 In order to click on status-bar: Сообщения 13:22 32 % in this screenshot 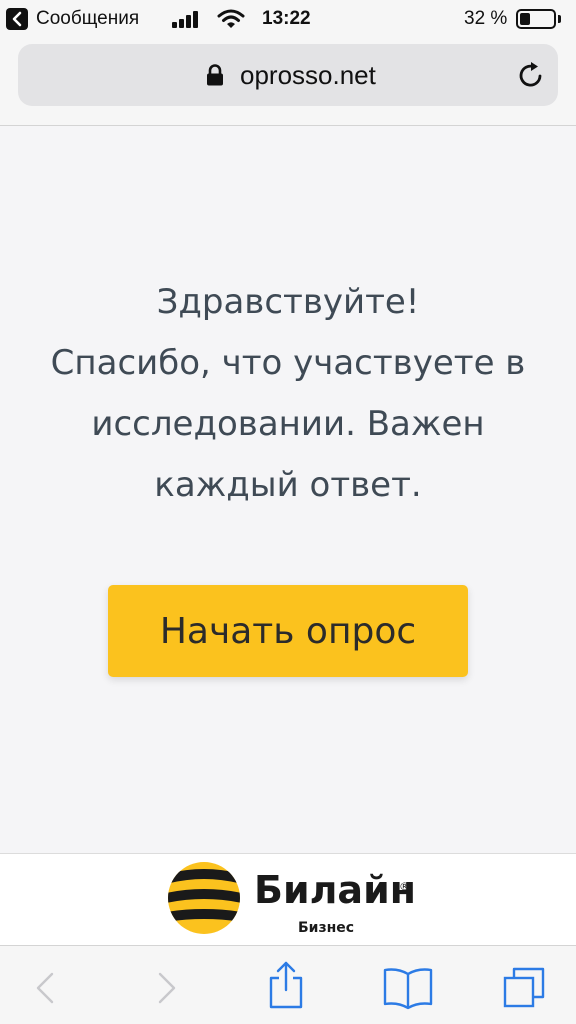, I will do `click(288, 19)`.